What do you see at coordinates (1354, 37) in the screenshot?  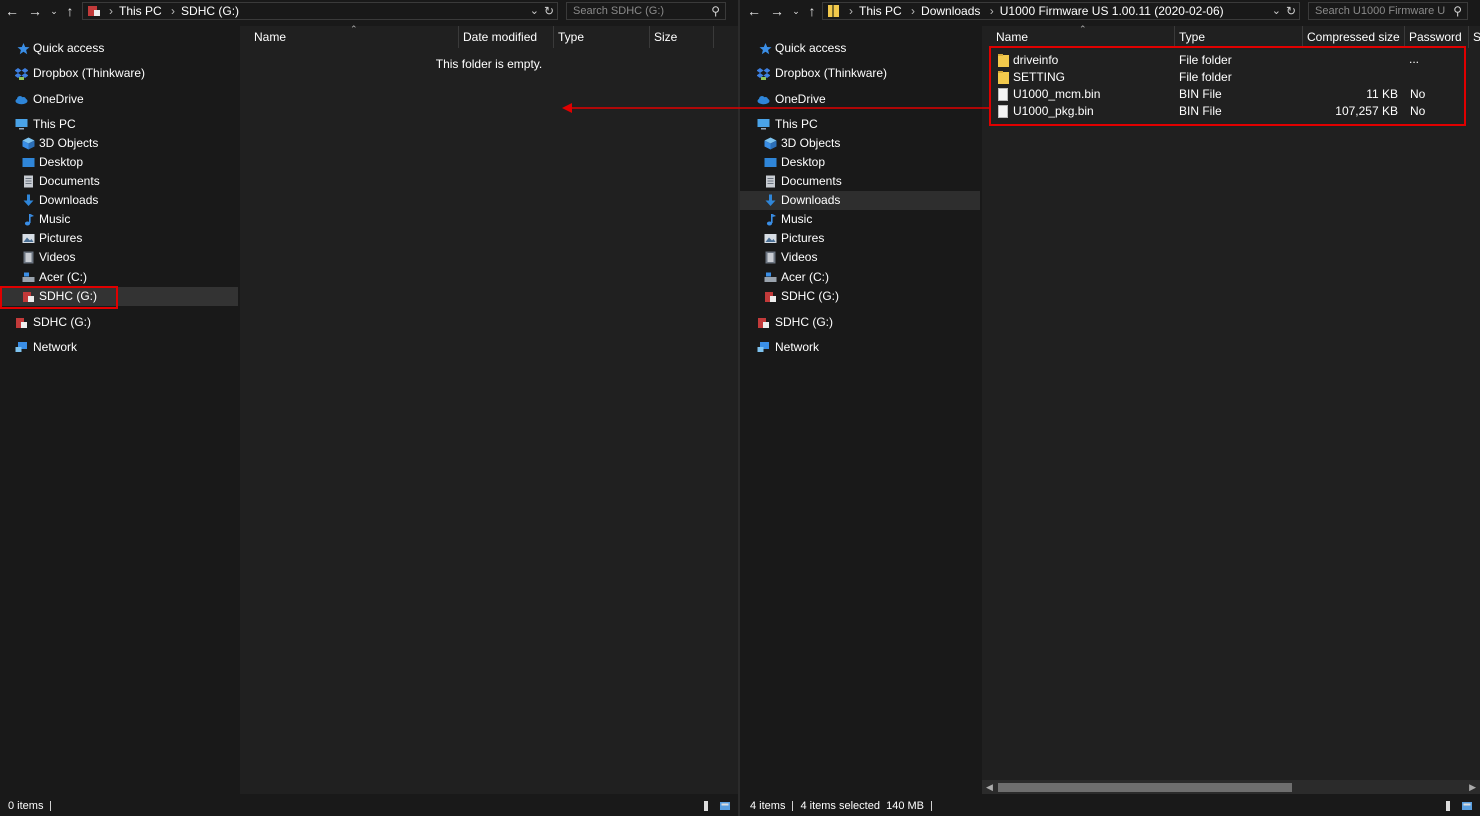 I see `column-compressed-size: Compressed size` at bounding box center [1354, 37].